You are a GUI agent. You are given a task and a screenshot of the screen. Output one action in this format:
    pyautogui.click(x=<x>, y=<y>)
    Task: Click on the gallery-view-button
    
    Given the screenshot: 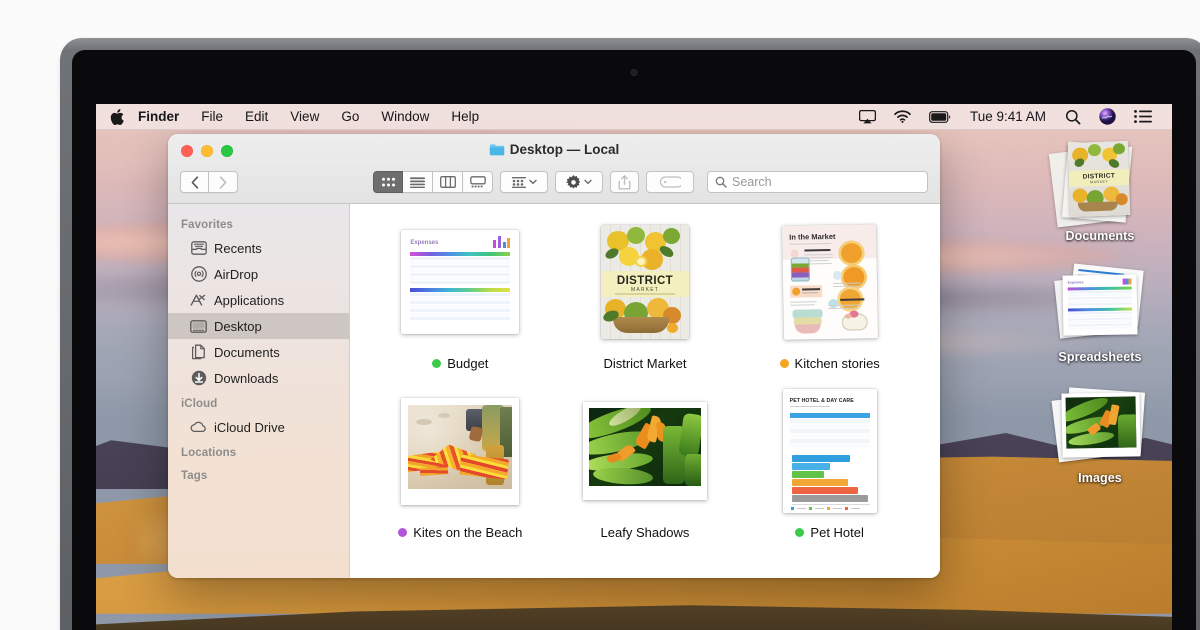 What is the action you would take?
    pyautogui.click(x=478, y=182)
    